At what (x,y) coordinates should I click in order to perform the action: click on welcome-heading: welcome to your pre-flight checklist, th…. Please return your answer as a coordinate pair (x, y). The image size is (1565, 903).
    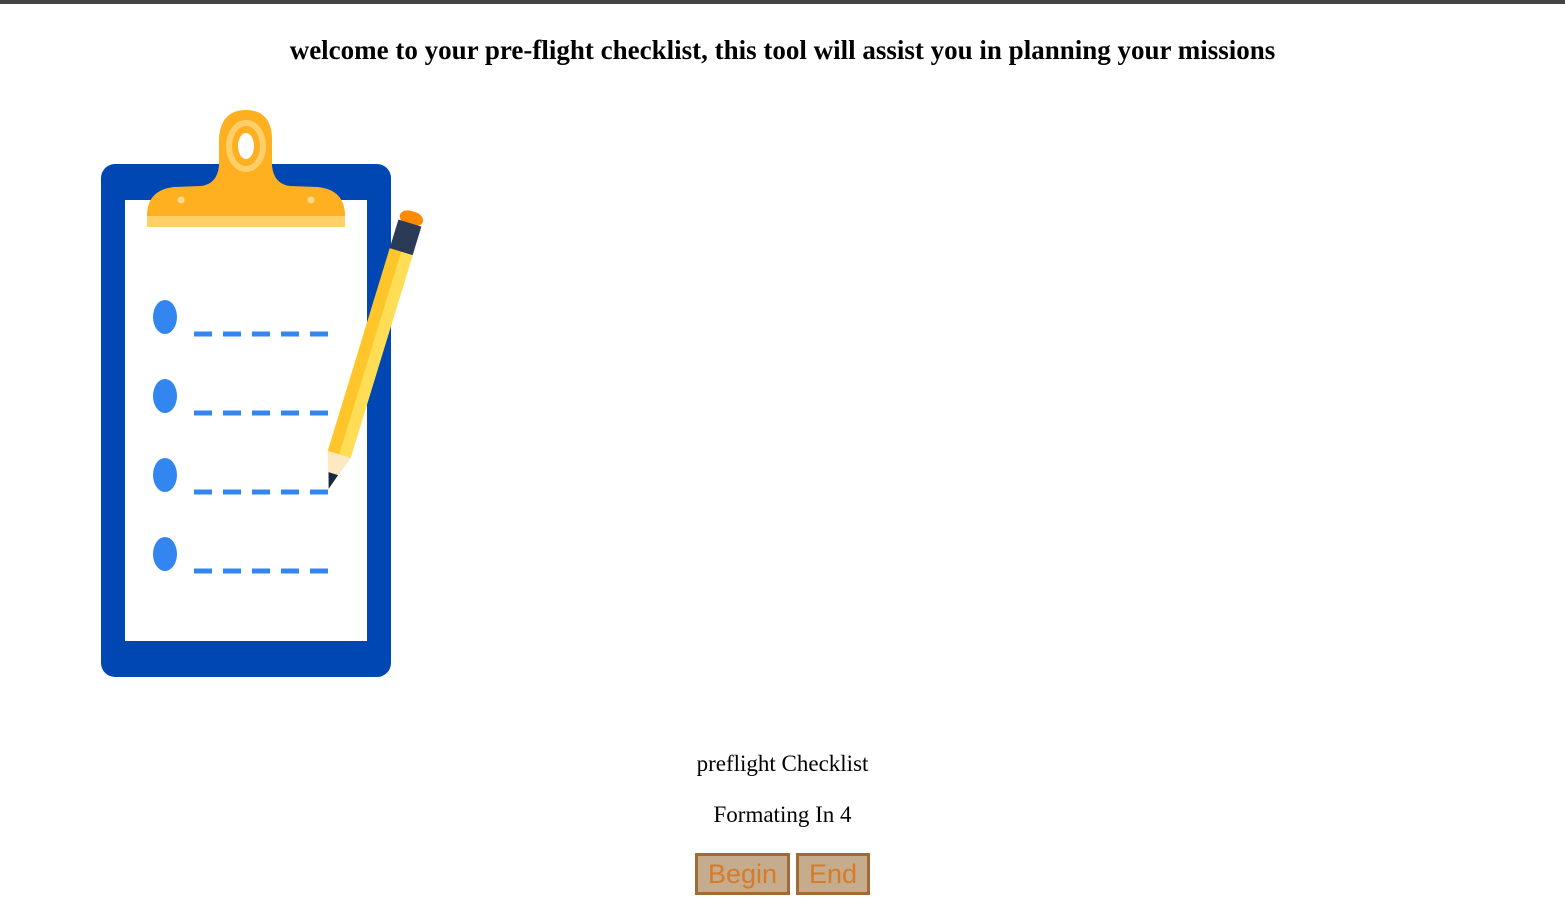
    Looking at the image, I should click on (782, 50).